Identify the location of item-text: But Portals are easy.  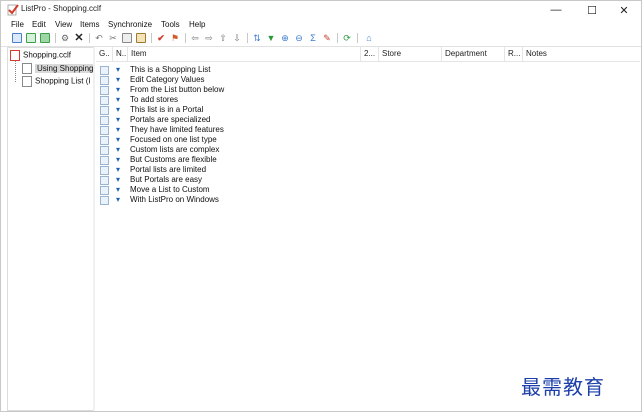
(166, 179).